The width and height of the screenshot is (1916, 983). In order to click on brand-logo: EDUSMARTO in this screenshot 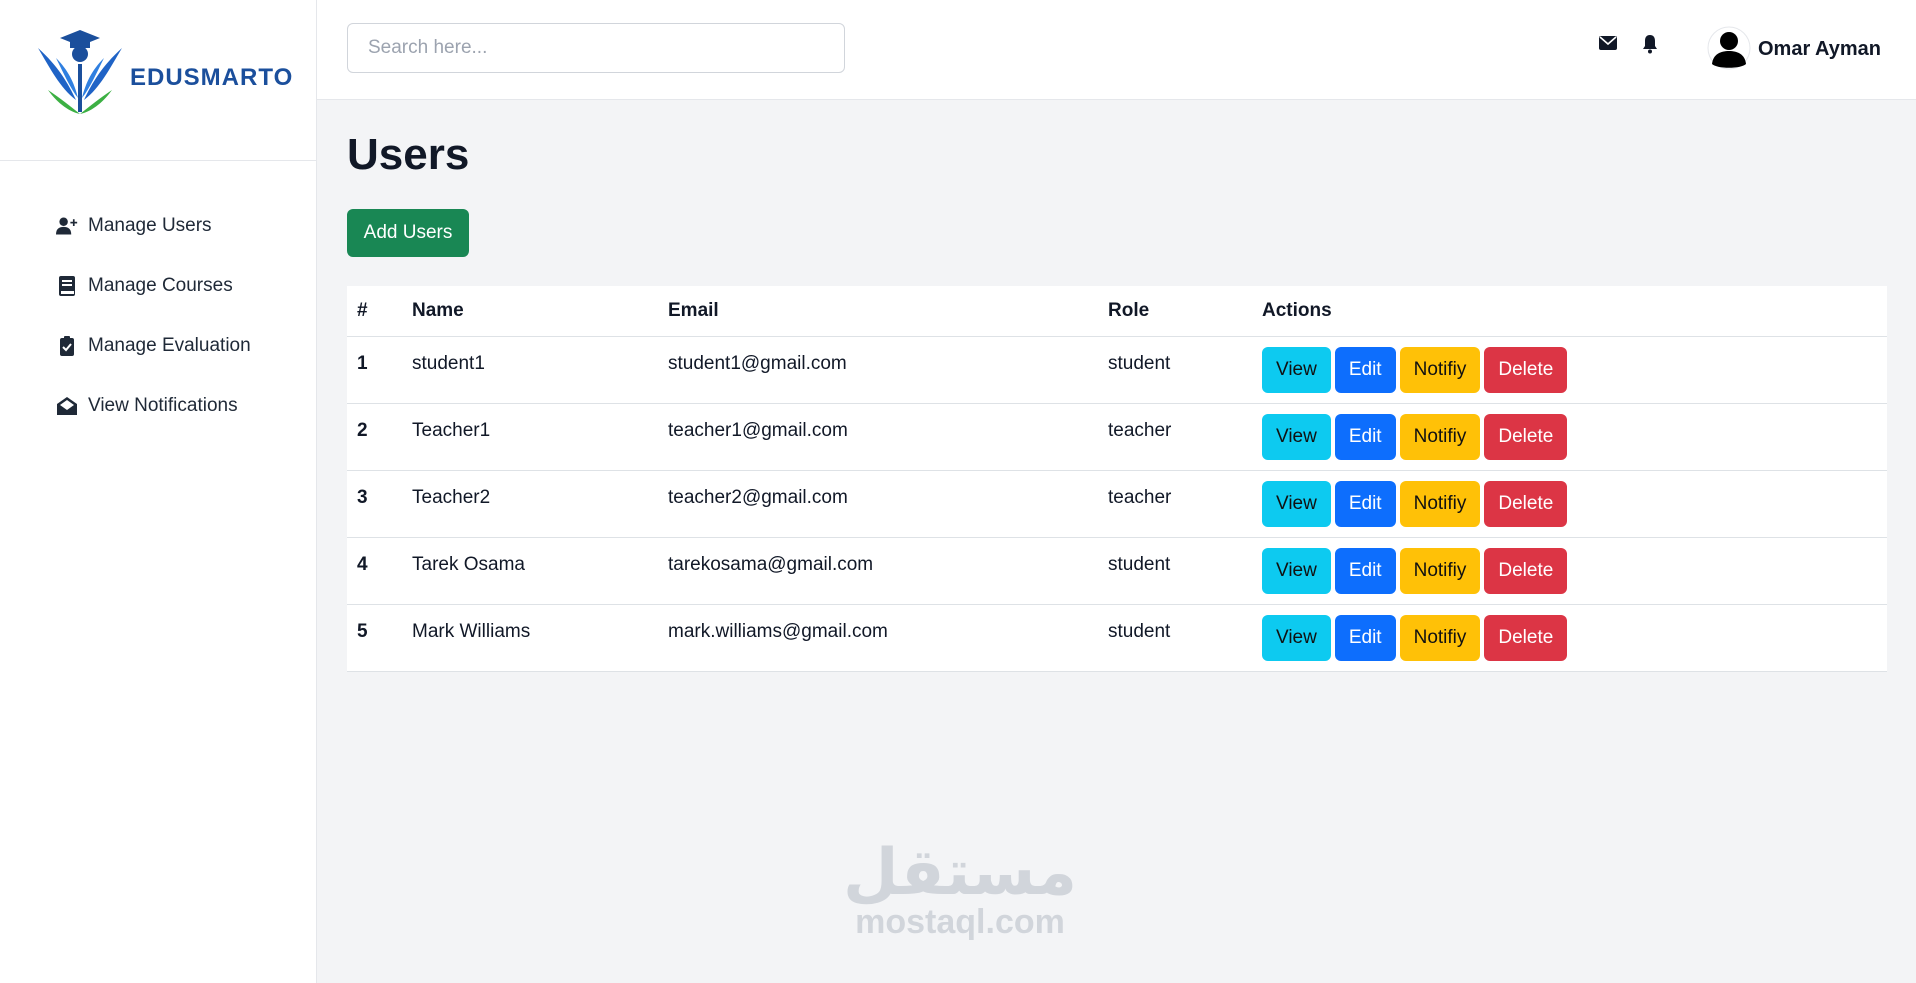, I will do `click(158, 80)`.